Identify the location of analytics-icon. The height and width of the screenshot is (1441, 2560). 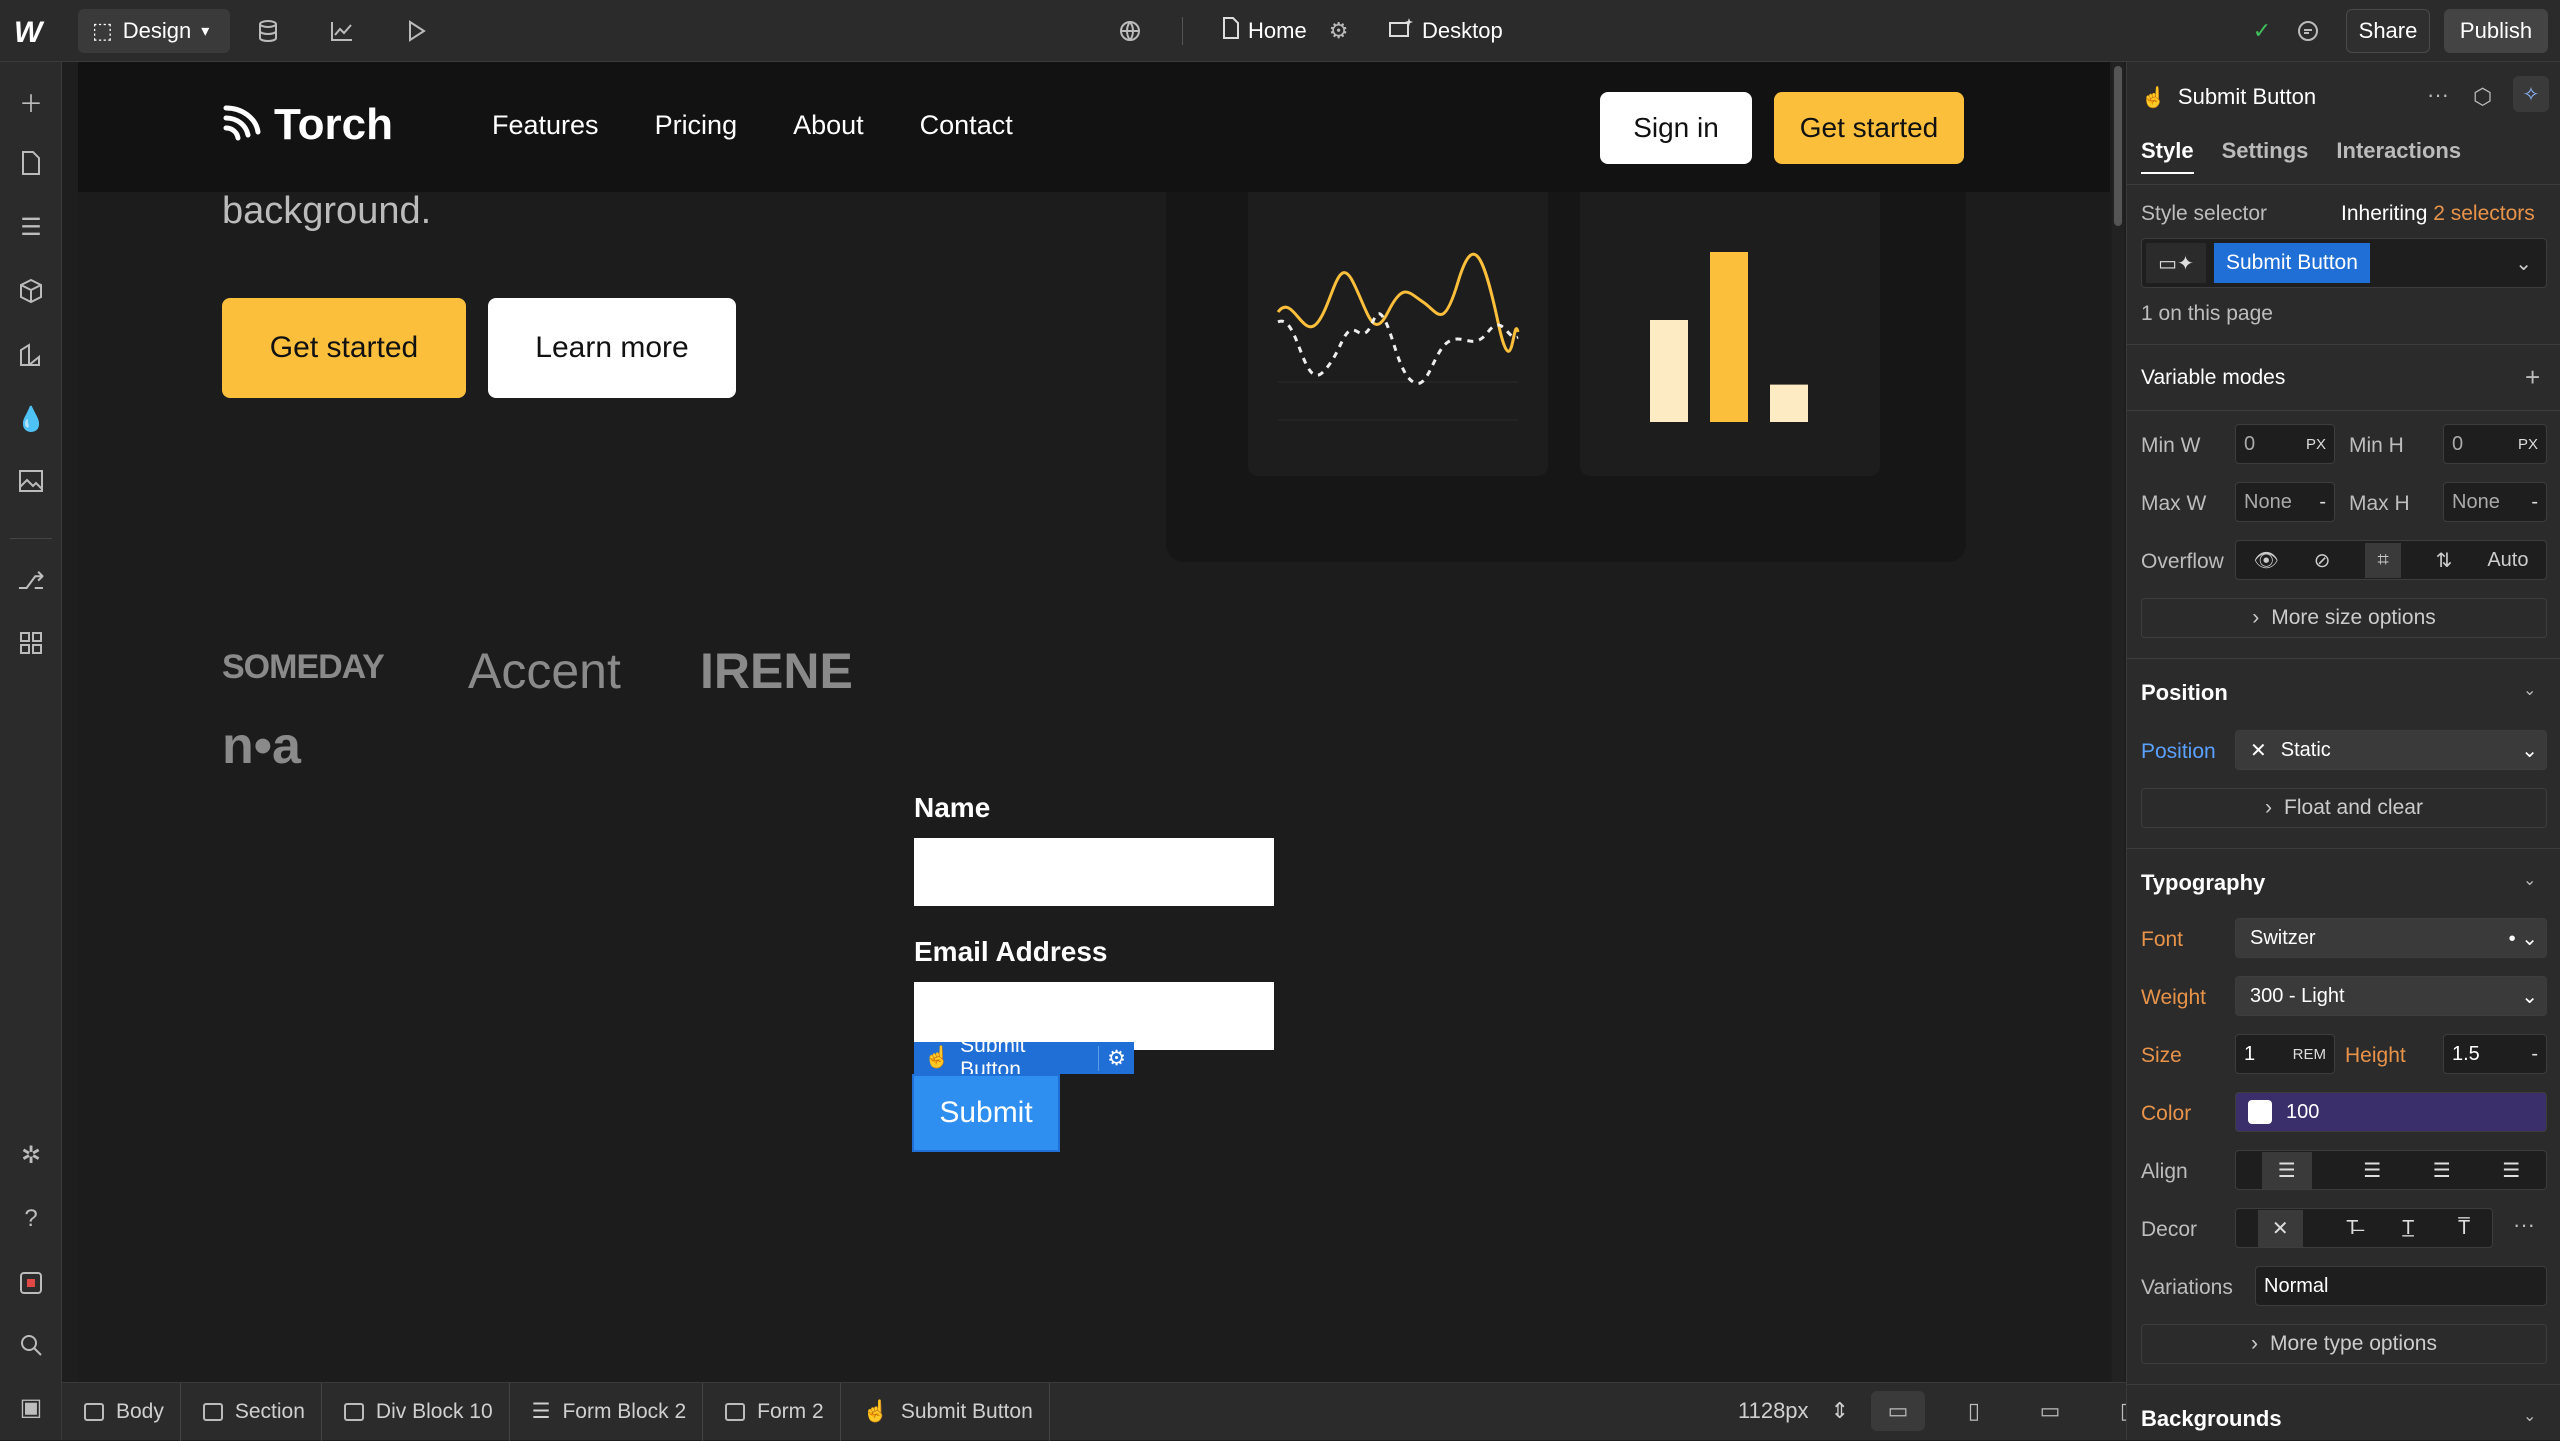
(342, 31).